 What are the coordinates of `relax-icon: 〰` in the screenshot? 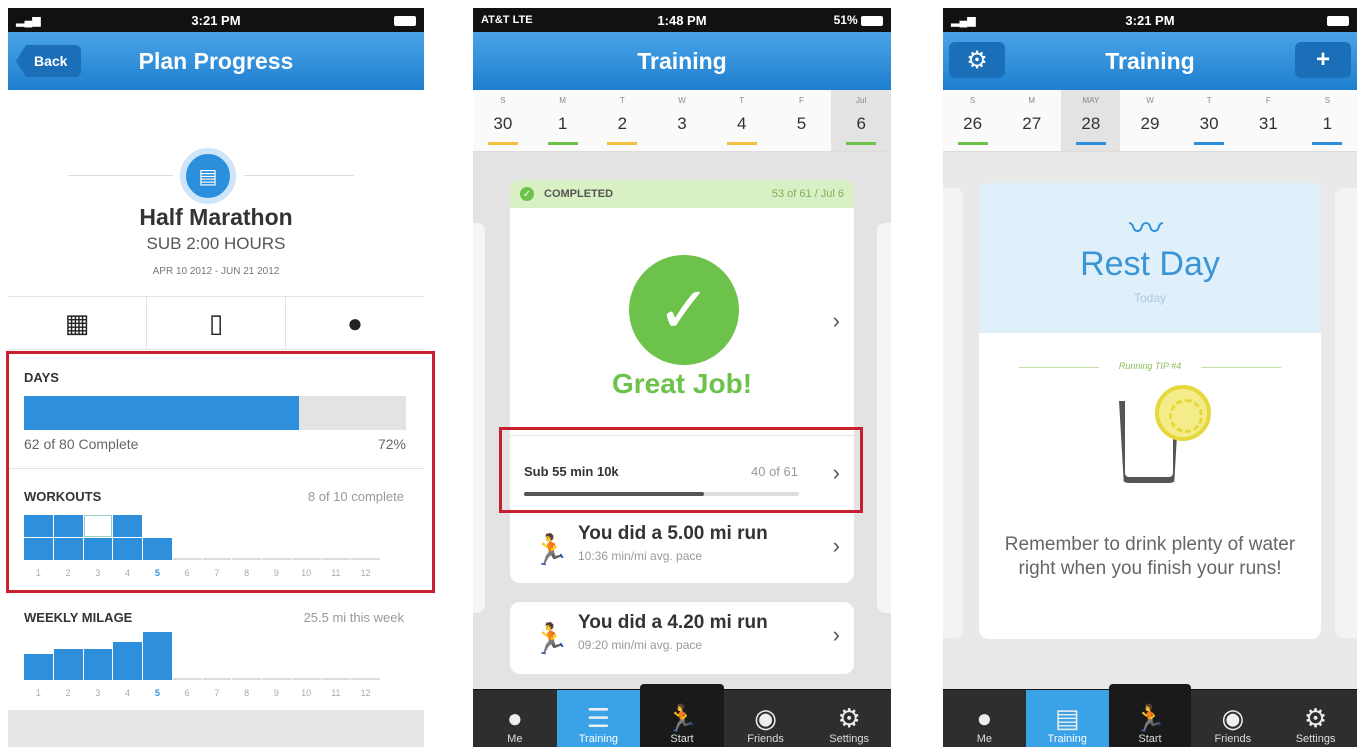 It's located at (1146, 229).